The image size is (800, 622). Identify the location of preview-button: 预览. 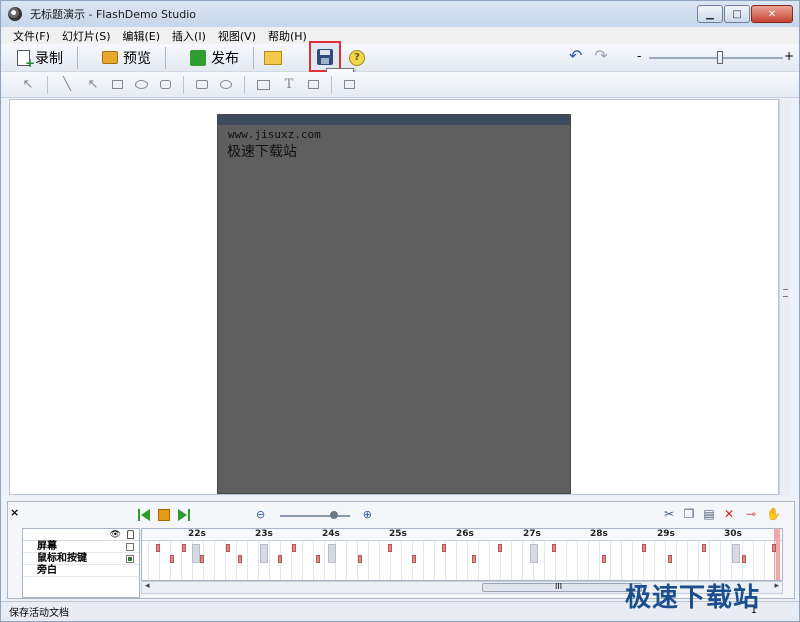
(126, 58).